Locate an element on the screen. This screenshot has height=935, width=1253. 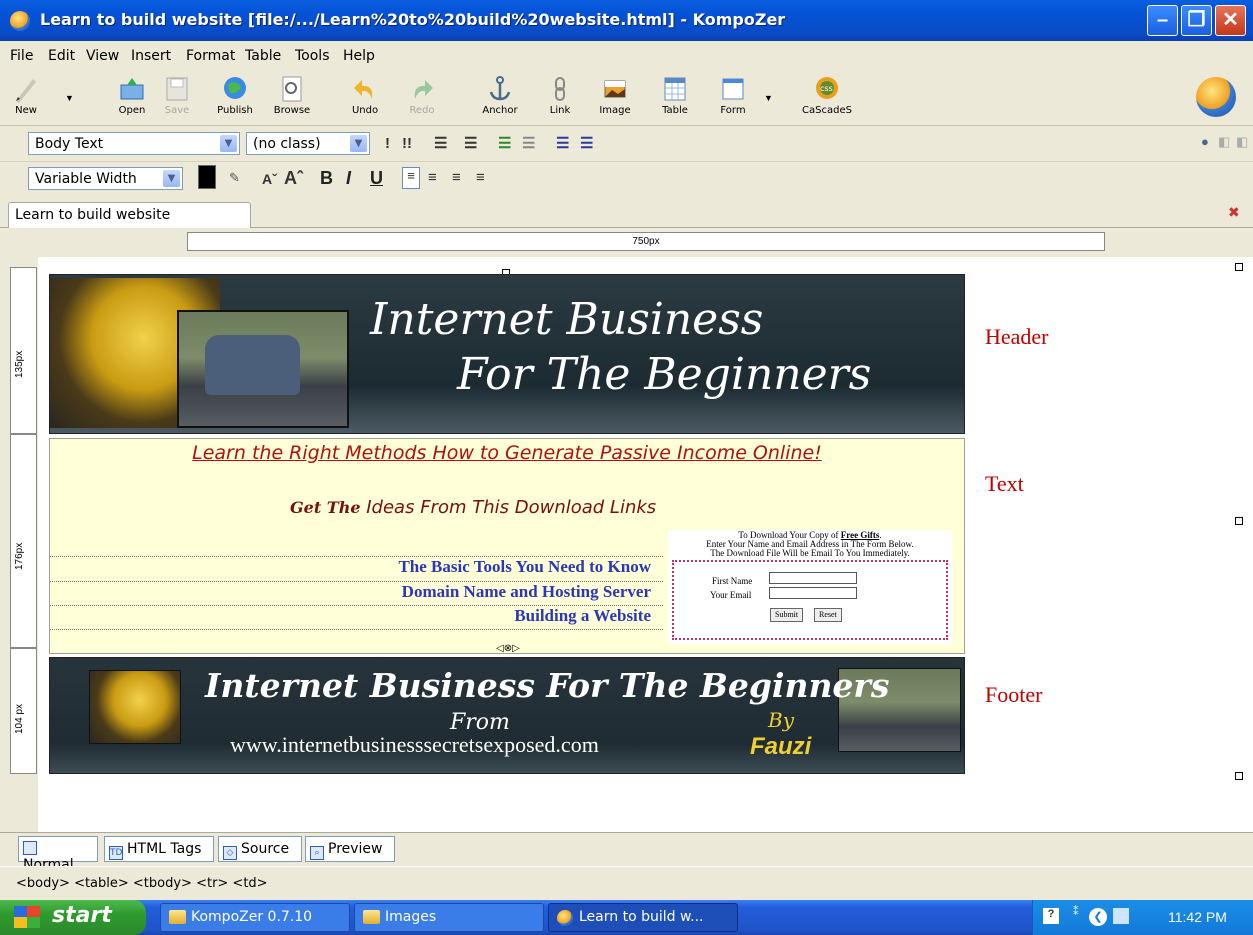
document-tab: Learn to build website is located at coordinates (129, 215).